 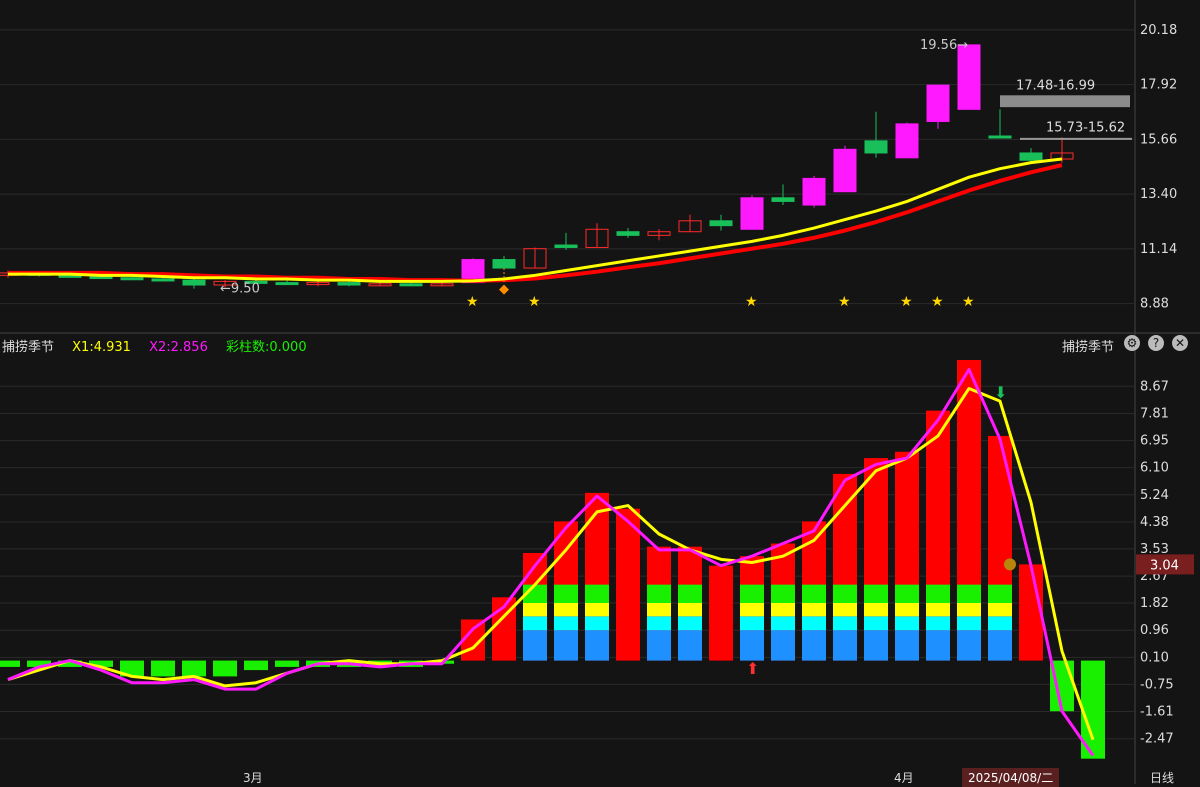 What do you see at coordinates (1154, 522) in the screenshot?
I see `indicator-tick-label: 4.38` at bounding box center [1154, 522].